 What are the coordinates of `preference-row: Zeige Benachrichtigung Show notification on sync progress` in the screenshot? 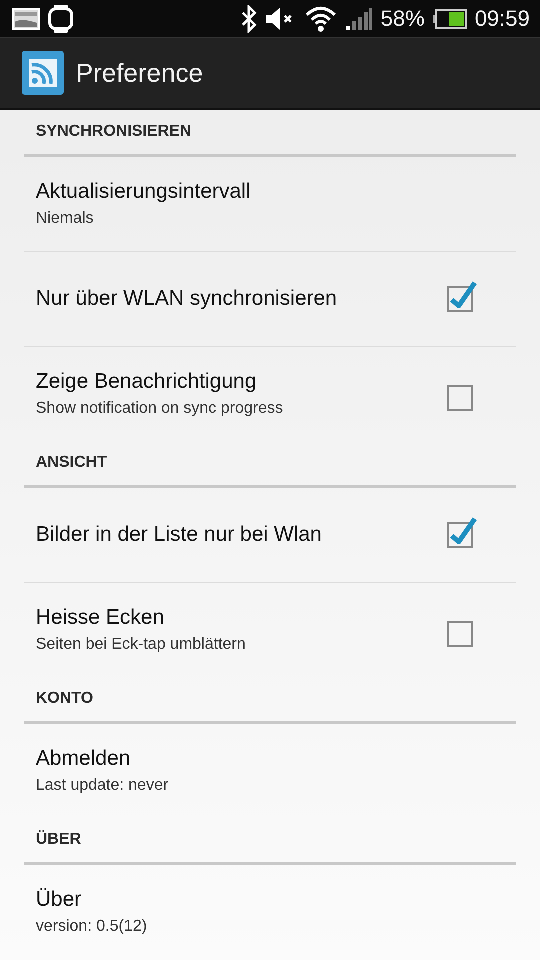 It's located at (270, 393).